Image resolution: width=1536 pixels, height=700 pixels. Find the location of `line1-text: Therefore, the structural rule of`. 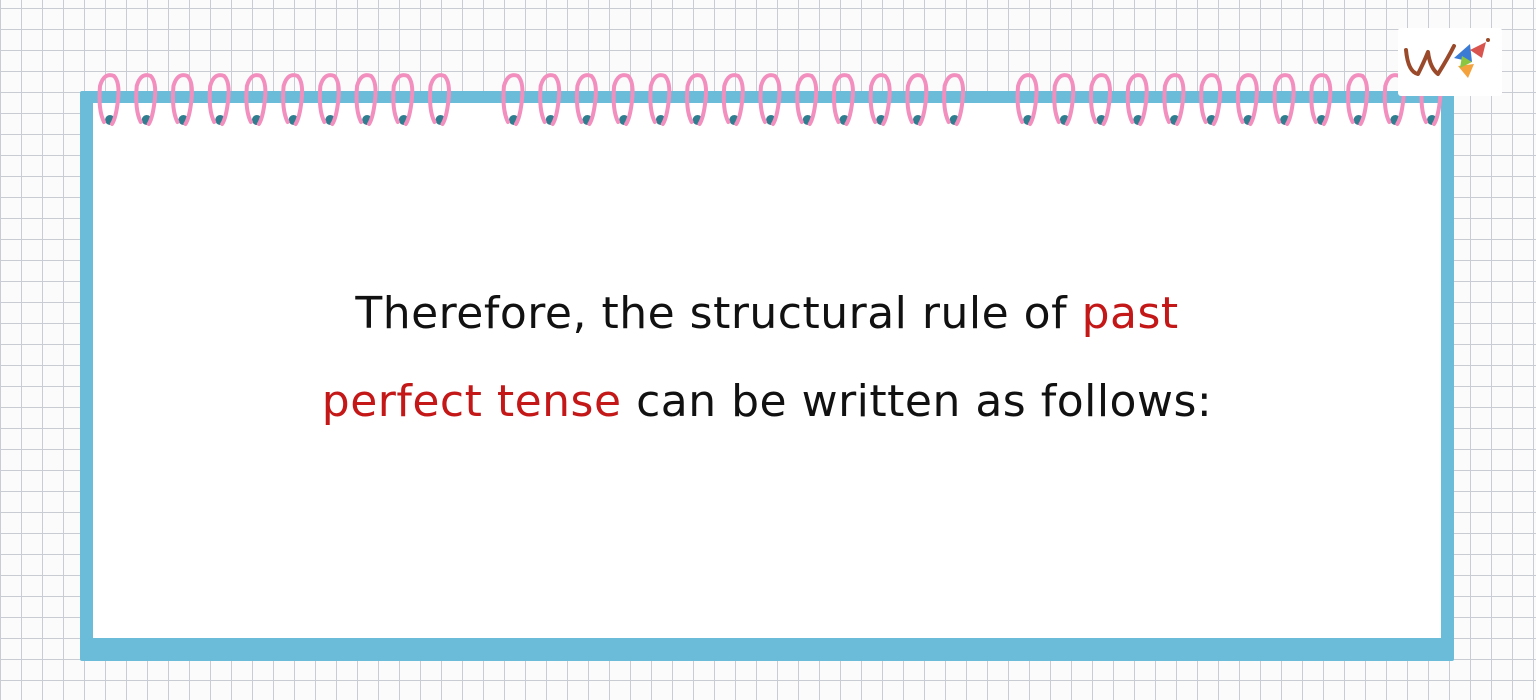

line1-text: Therefore, the structural rule of is located at coordinates (711, 313).